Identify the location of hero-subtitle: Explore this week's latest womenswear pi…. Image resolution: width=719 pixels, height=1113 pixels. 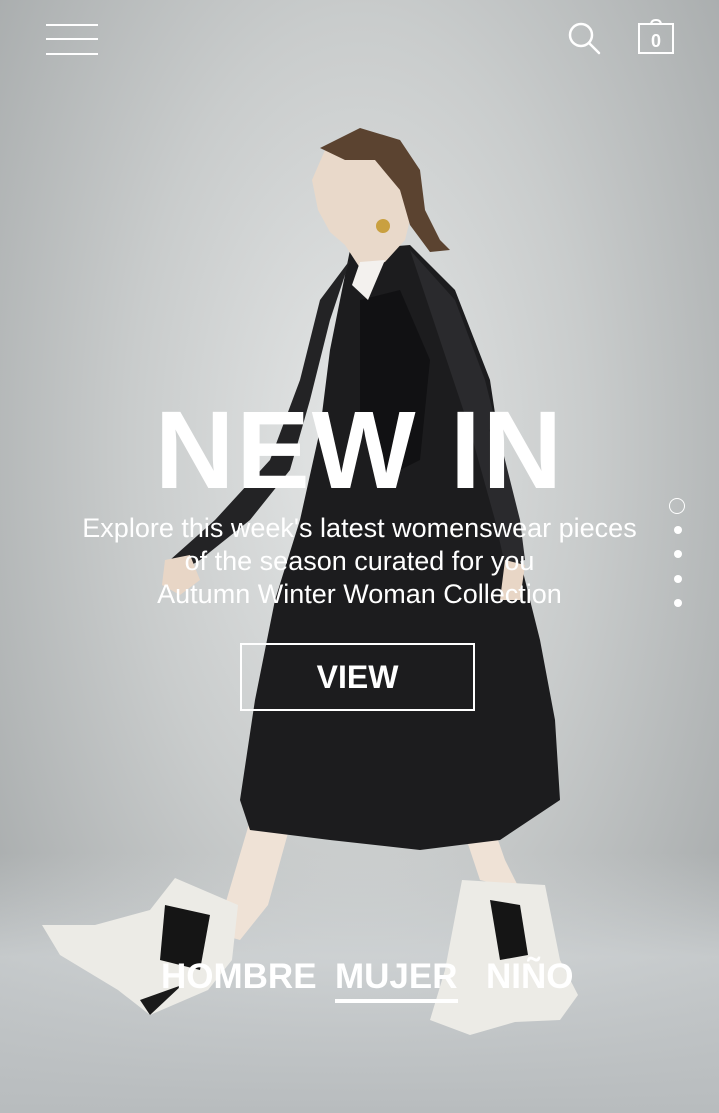
(359, 561).